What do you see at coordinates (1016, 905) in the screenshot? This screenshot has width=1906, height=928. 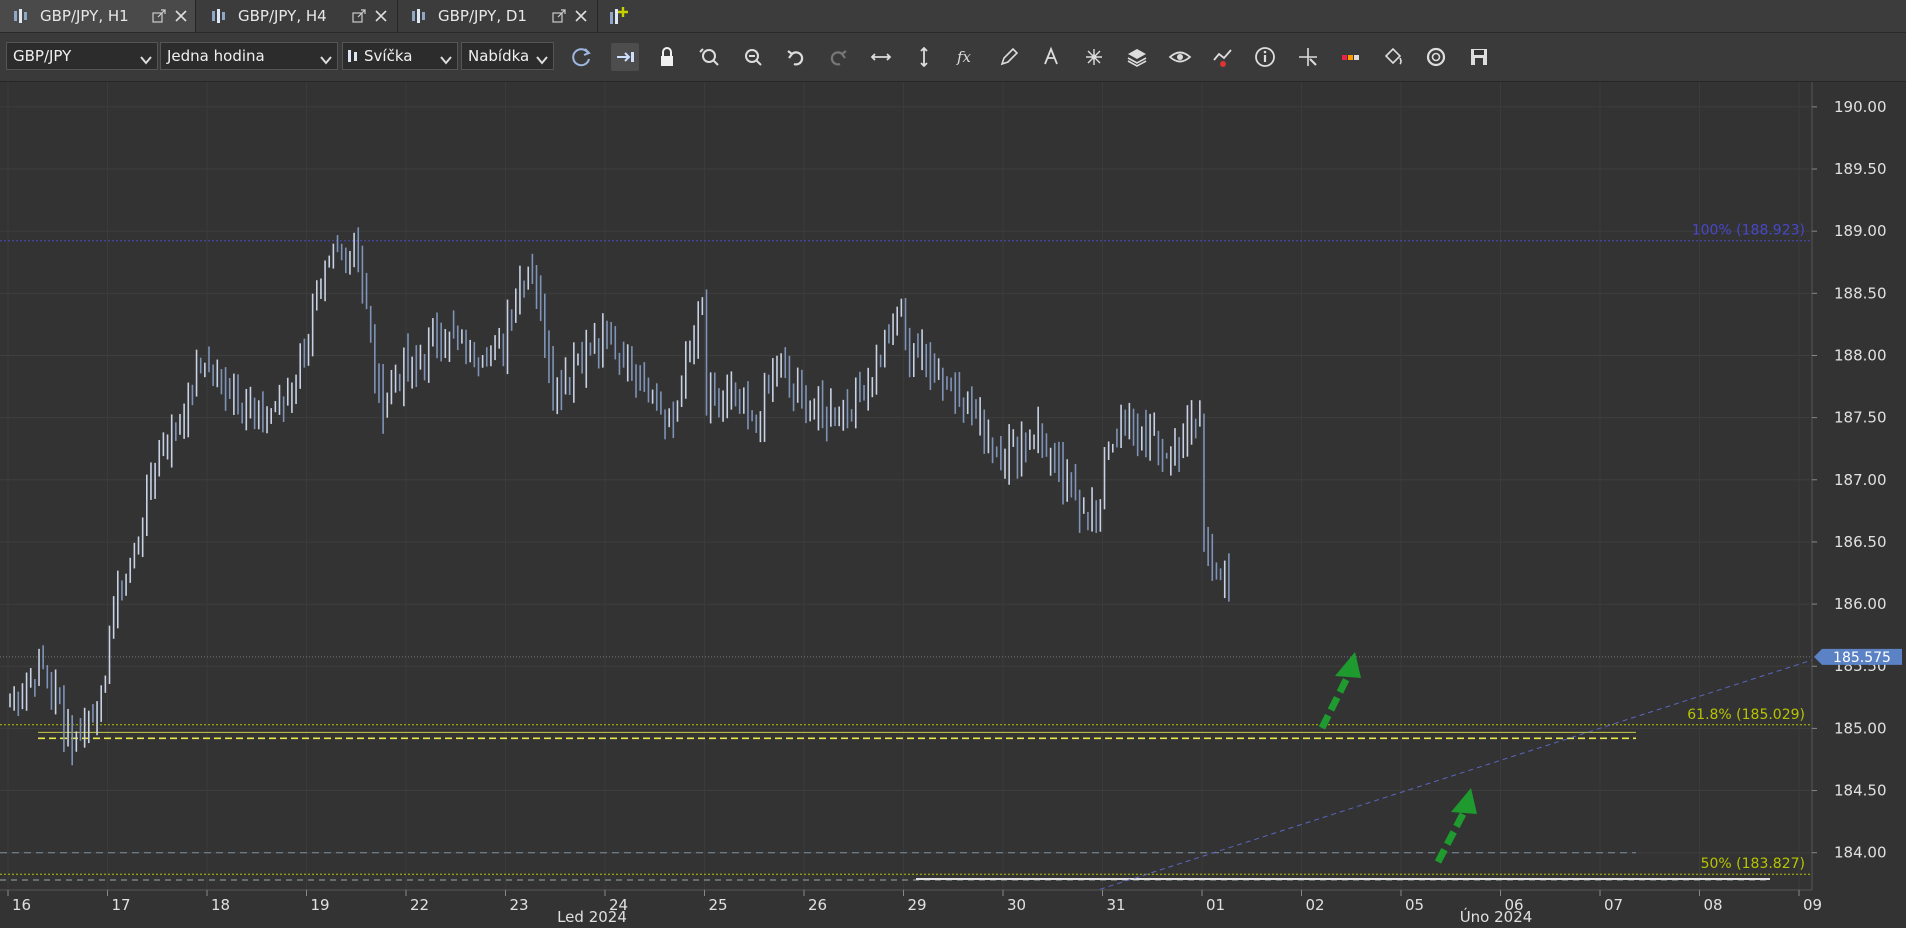 I see `x-tick-label: 30` at bounding box center [1016, 905].